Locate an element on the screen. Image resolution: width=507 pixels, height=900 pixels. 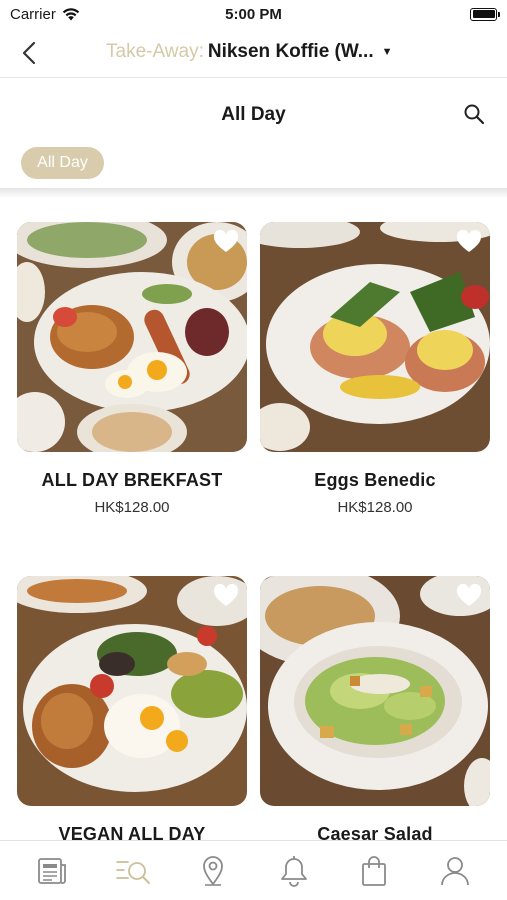
category-title: All Day is located at coordinates (253, 114).